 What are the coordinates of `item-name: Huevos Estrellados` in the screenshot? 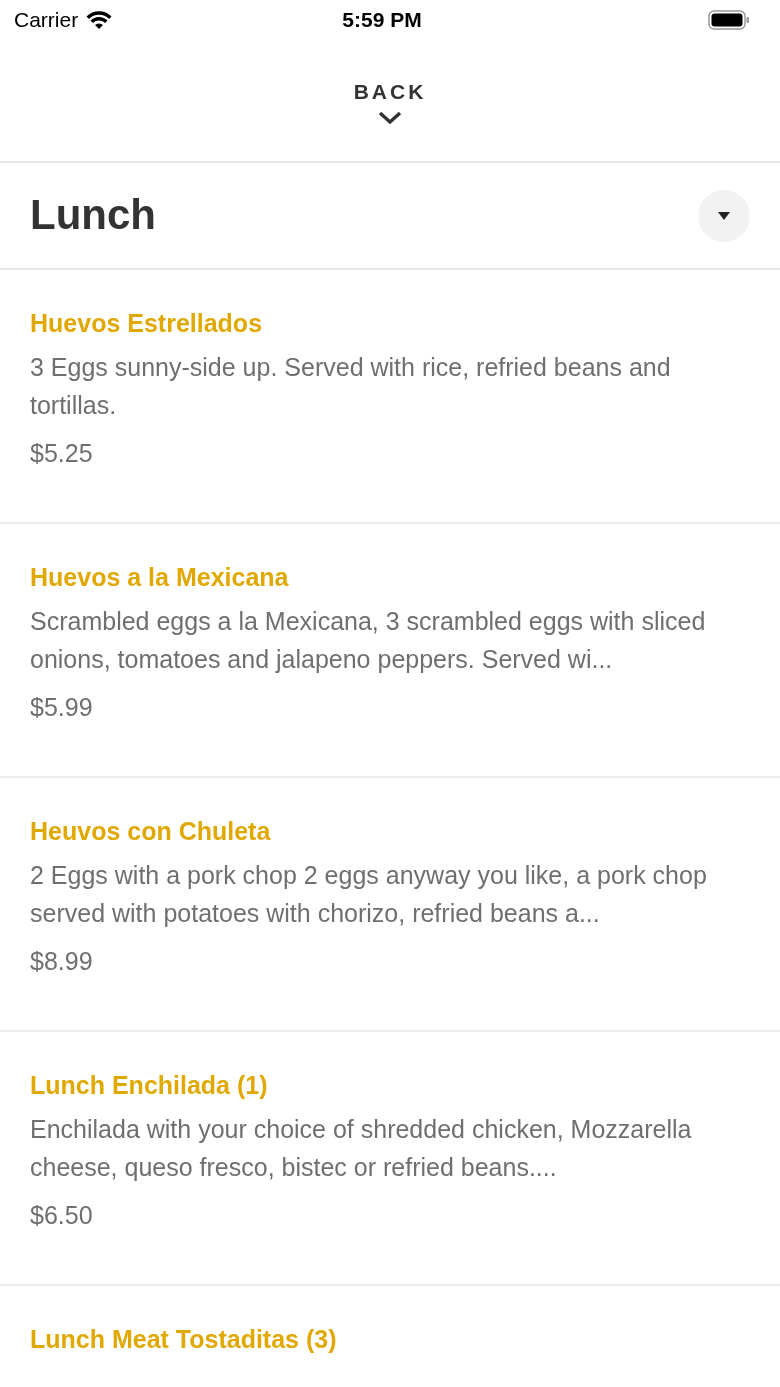 It's located at (385, 323).